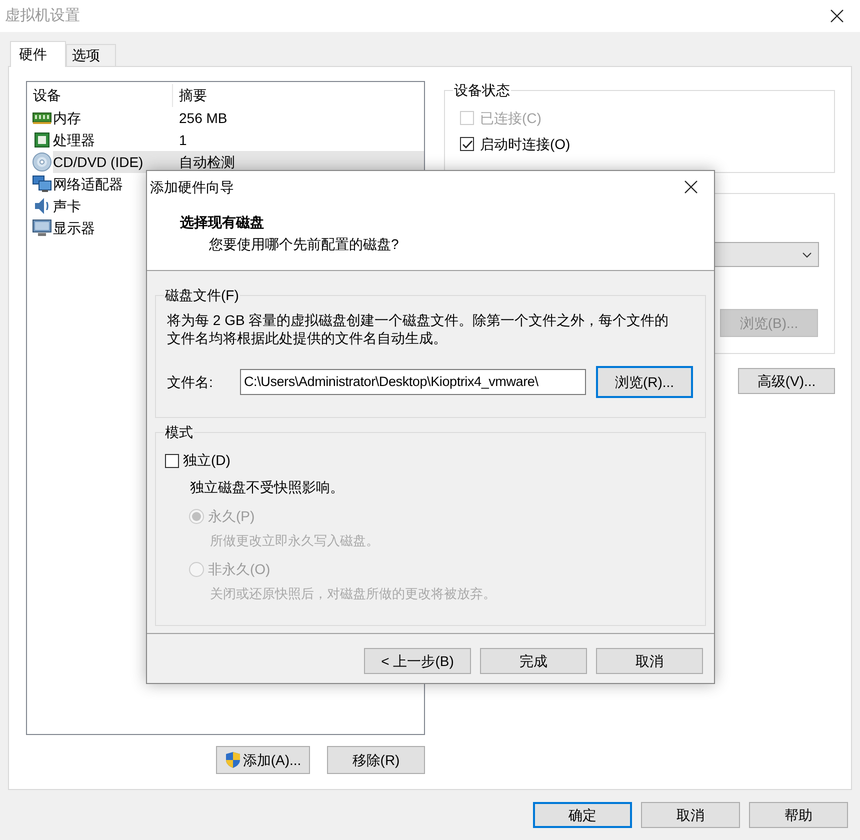  I want to click on dialog-title: 添加硬件向导, so click(192, 187).